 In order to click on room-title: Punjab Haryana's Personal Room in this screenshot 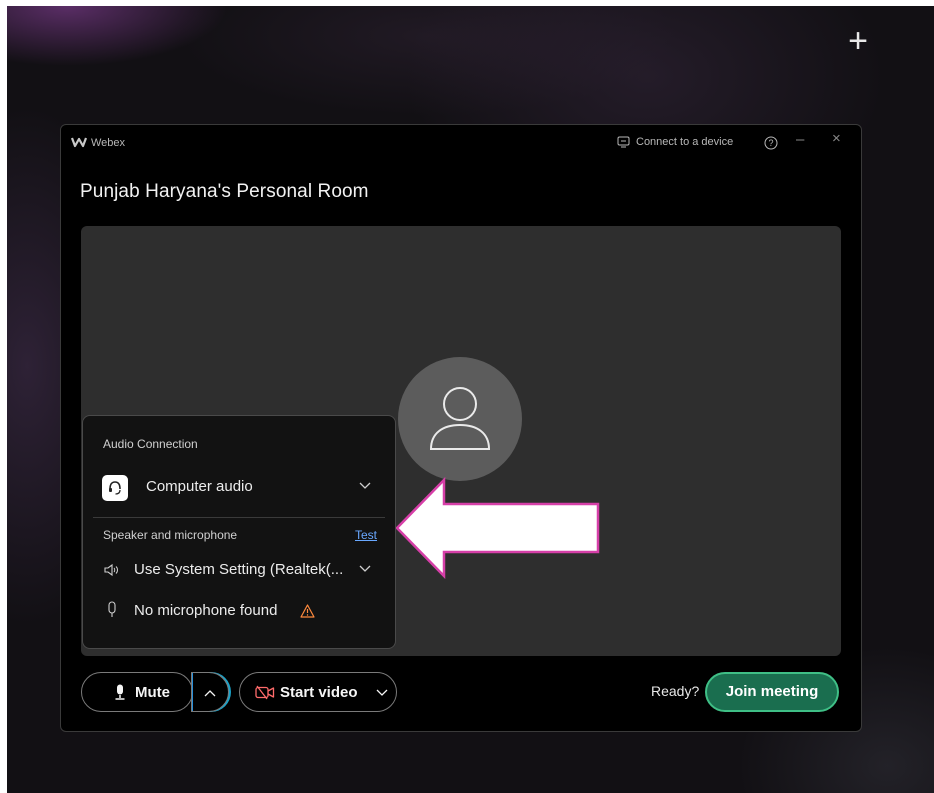, I will do `click(224, 191)`.